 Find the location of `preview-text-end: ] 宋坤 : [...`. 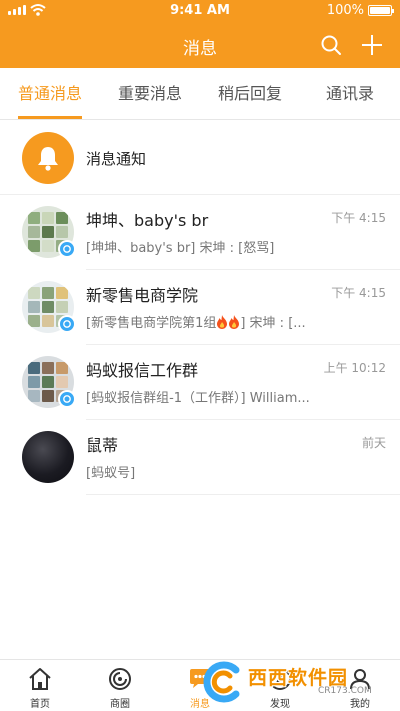

preview-text-end: ] 宋坤 : [... is located at coordinates (273, 323).